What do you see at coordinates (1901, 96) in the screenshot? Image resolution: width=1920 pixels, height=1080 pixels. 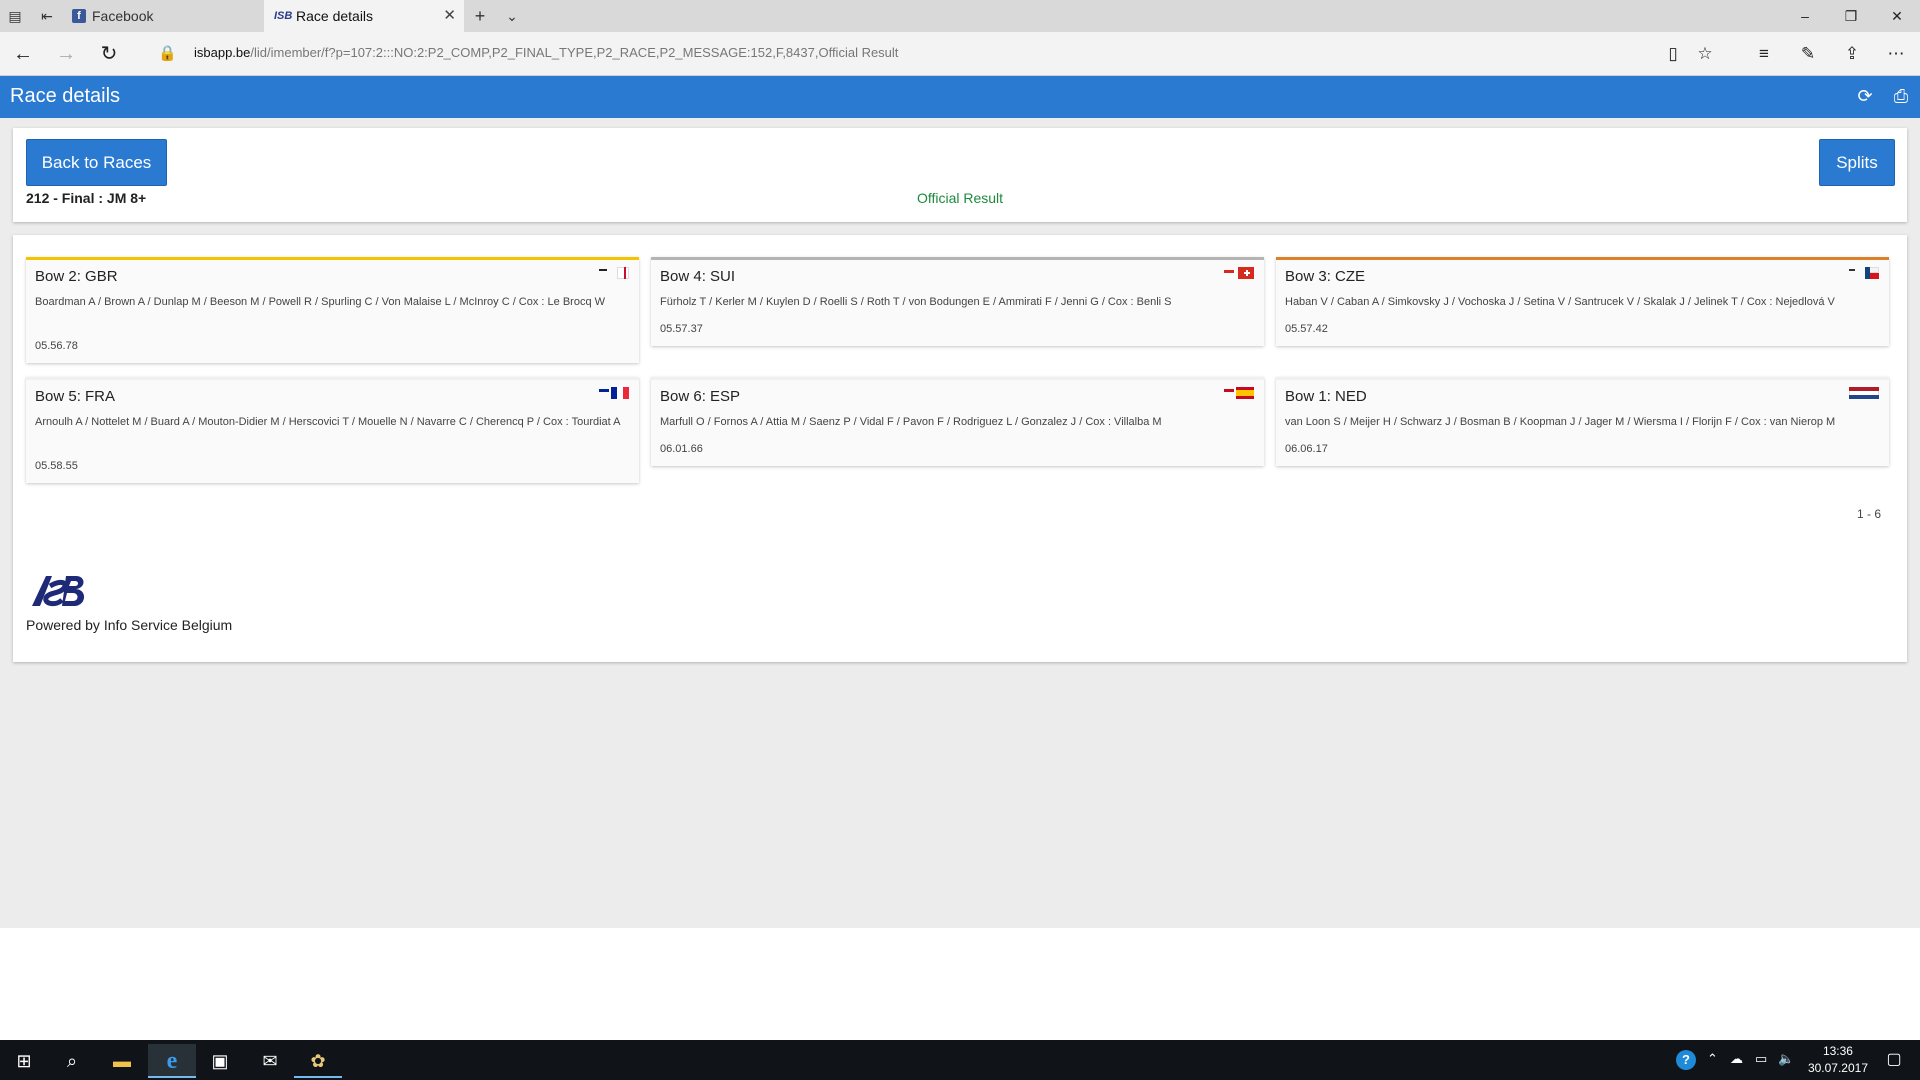 I see `print-icon: ⎙` at bounding box center [1901, 96].